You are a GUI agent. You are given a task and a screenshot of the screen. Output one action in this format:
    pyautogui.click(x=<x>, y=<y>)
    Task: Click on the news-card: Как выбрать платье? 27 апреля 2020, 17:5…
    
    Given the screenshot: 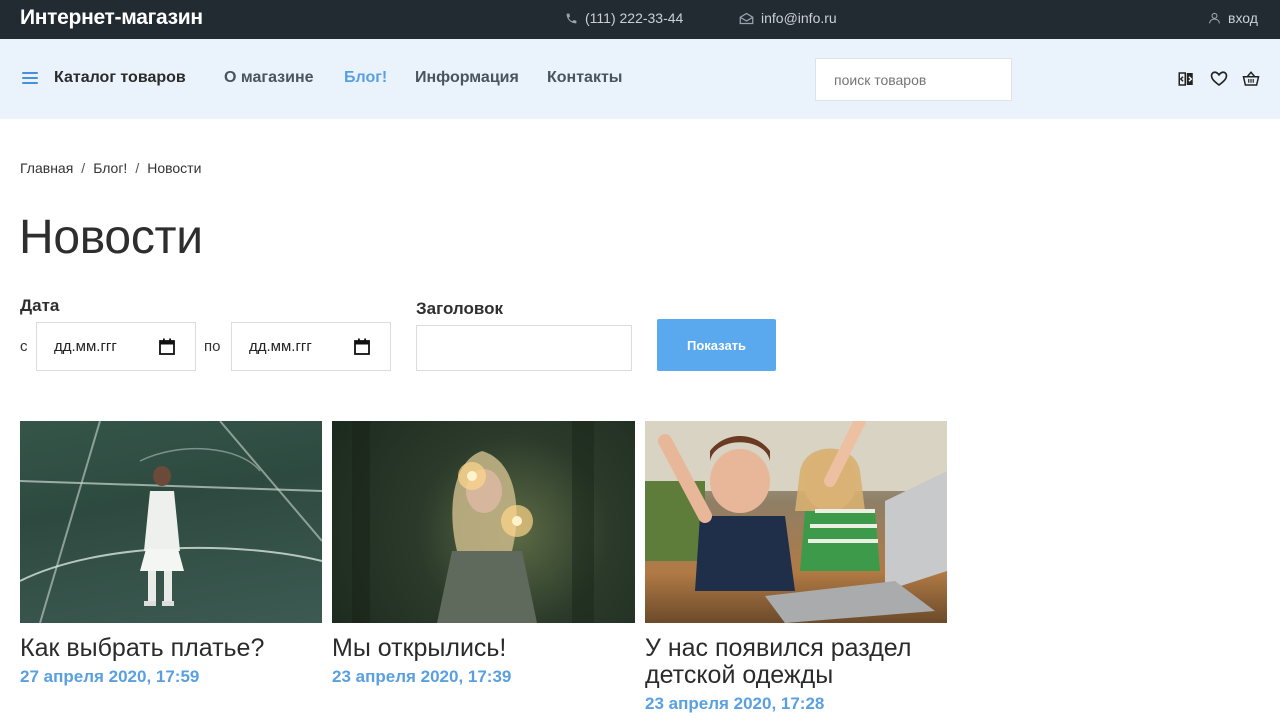 What is the action you would take?
    pyautogui.click(x=171, y=554)
    